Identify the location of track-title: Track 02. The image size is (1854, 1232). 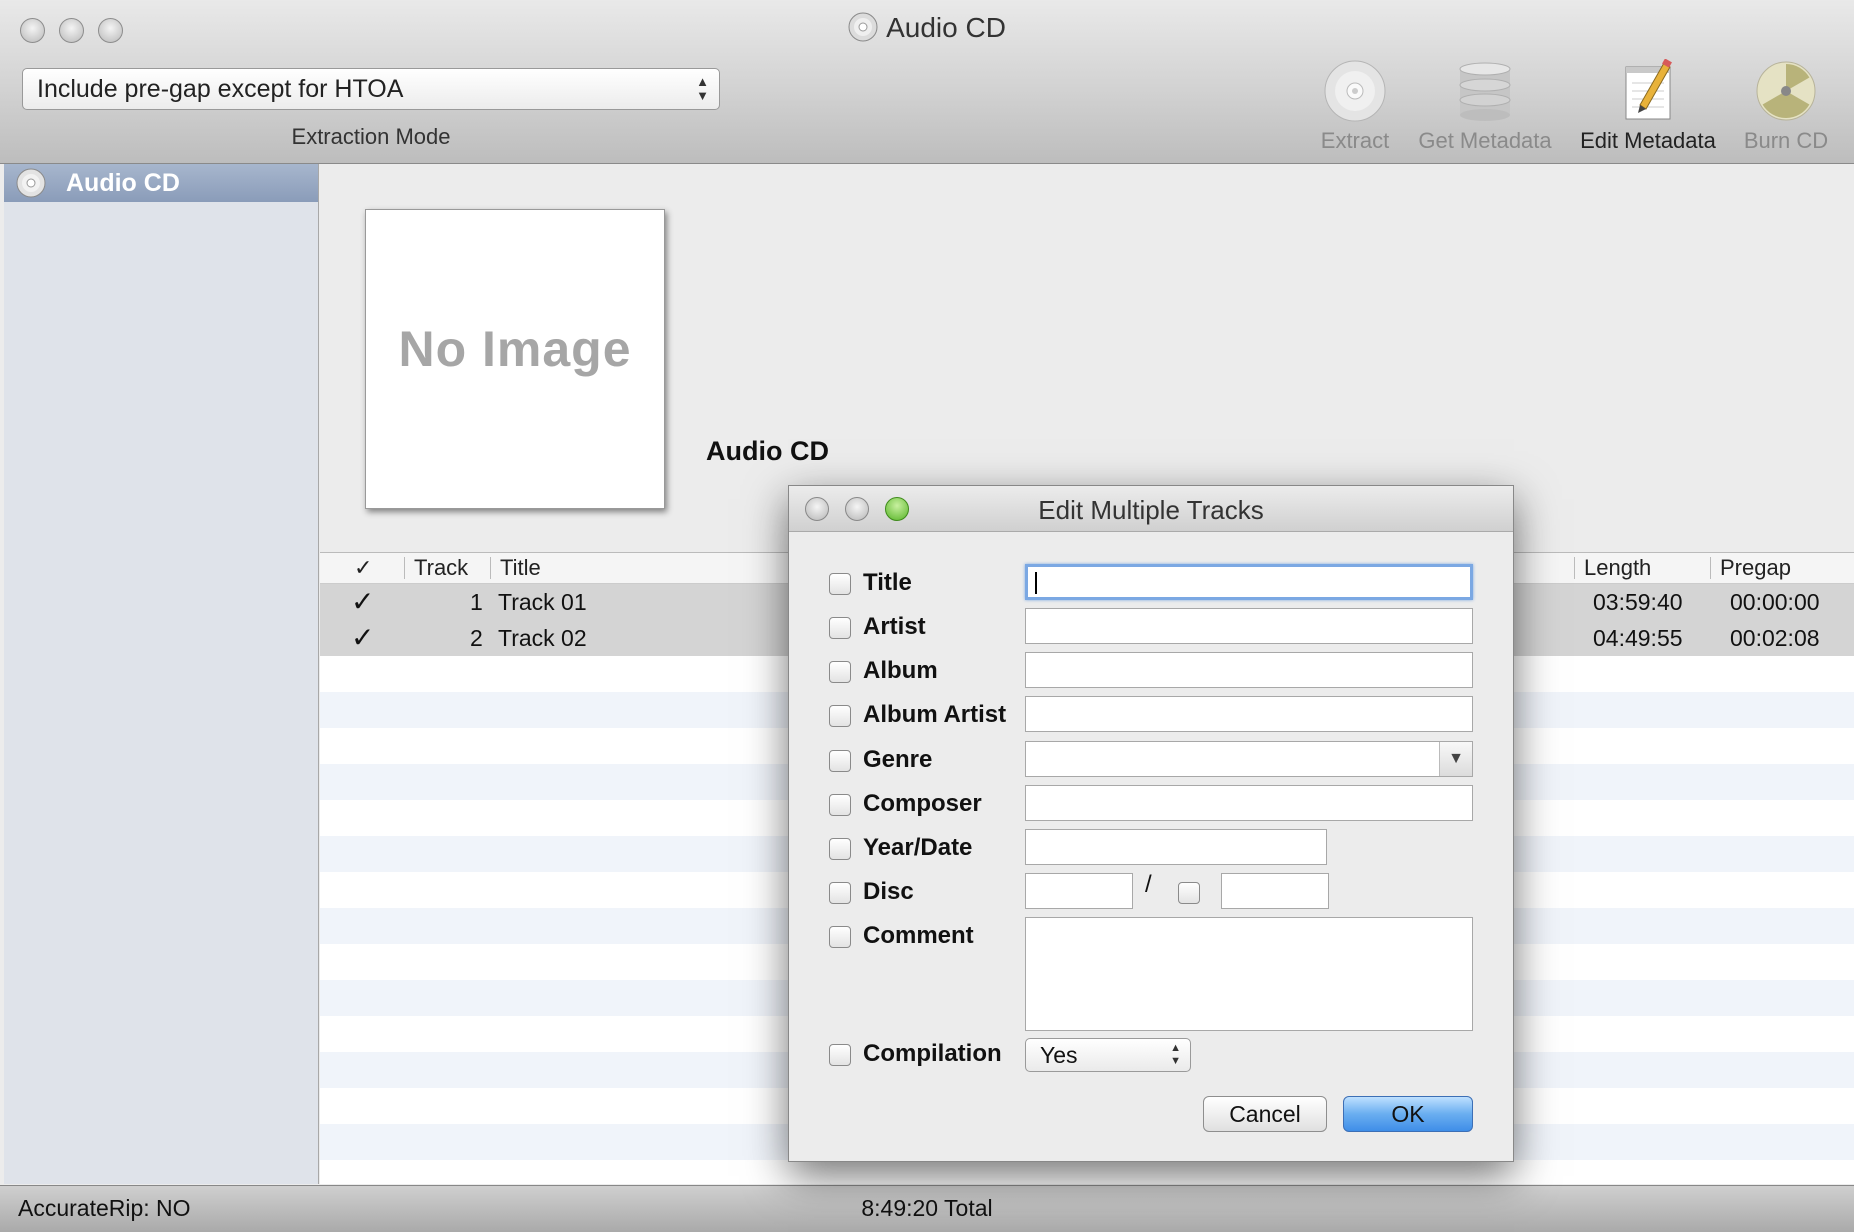
(542, 638).